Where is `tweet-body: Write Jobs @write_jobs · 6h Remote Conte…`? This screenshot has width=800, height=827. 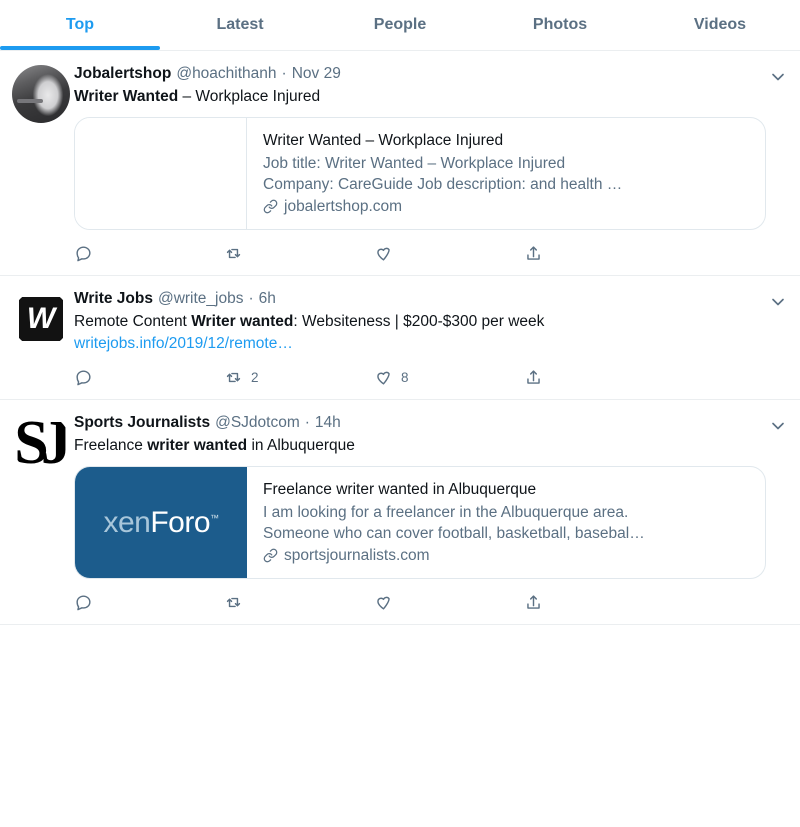 tweet-body: Write Jobs @write_jobs · 6h Remote Conte… is located at coordinates (431, 343).